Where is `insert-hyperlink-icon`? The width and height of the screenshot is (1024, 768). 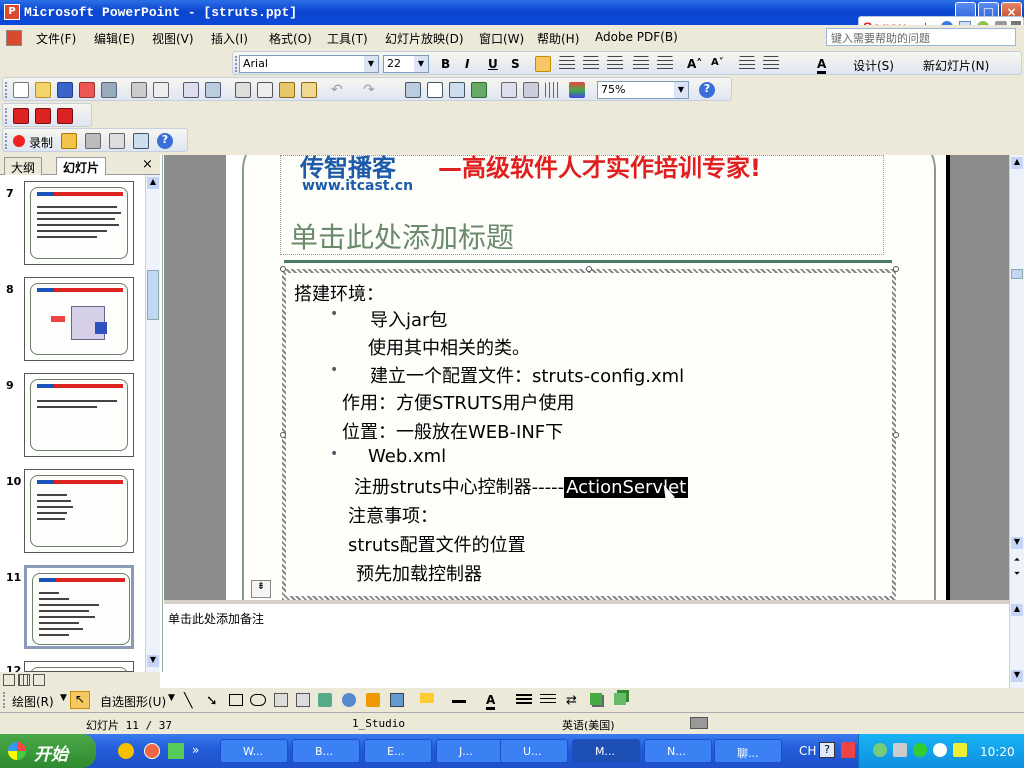 insert-hyperlink-icon is located at coordinates (479, 90).